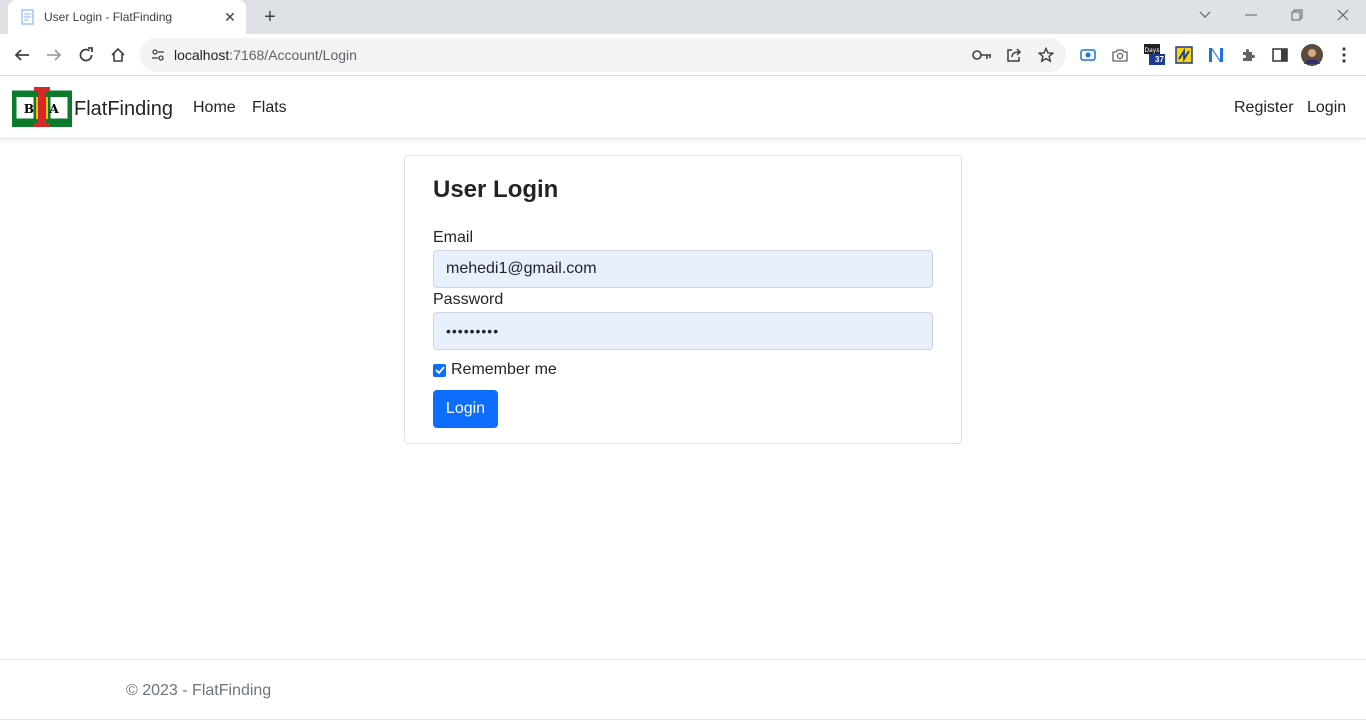 Image resolution: width=1366 pixels, height=721 pixels. Describe the element at coordinates (496, 189) in the screenshot. I see `page-title: User Login` at that location.